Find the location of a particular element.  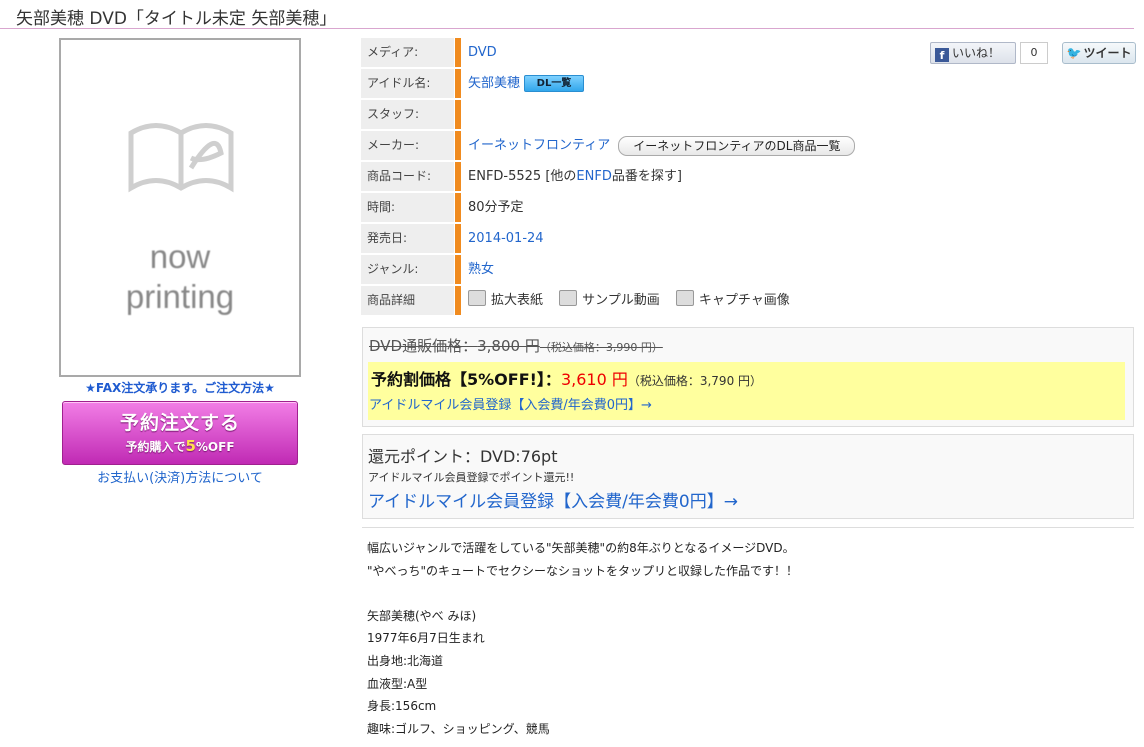

mile-register-link: アイドルマイル会員登録【入会費/年会費0円】→ is located at coordinates (510, 403).